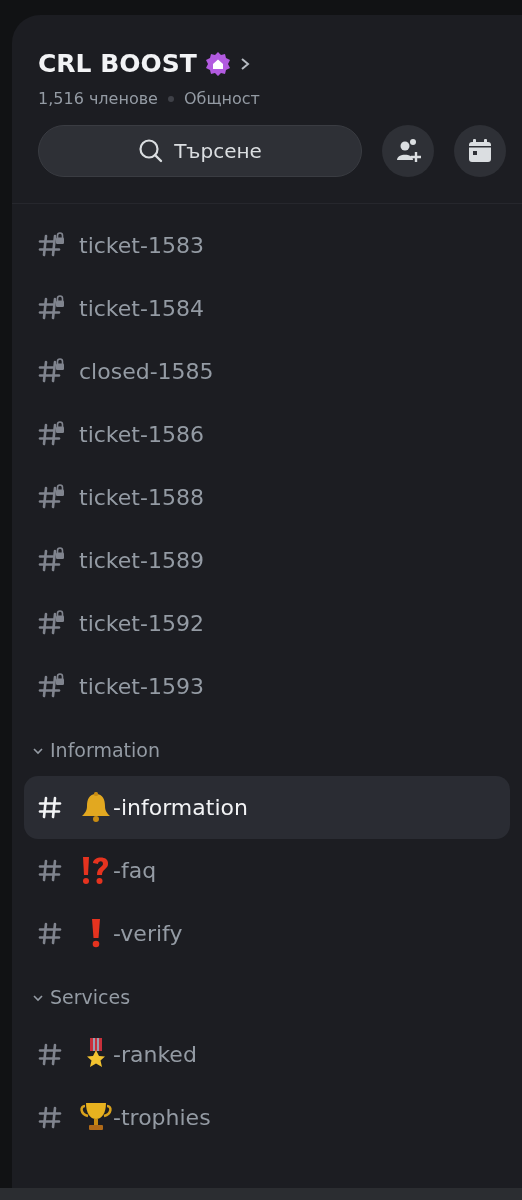 This screenshot has height=1200, width=522. Describe the element at coordinates (148, 933) in the screenshot. I see `channel-name: -verify` at that location.